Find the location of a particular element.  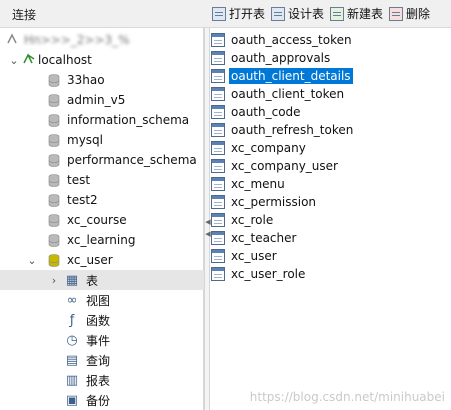

object-toolbar: 打开表 设计表 新建表 删除 is located at coordinates (327, 14).